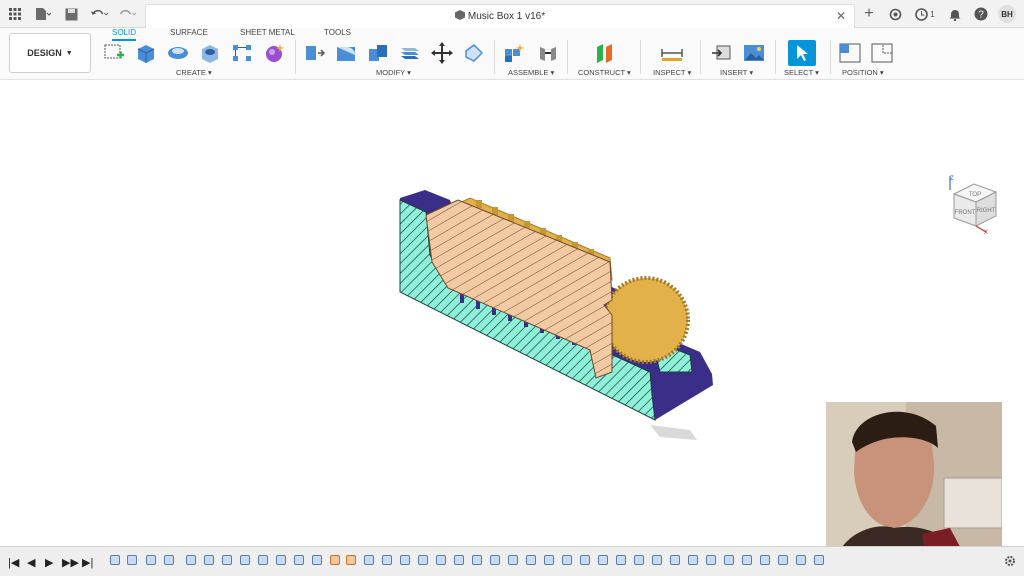 This screenshot has width=1024, height=576. Describe the element at coordinates (393, 72) in the screenshot. I see `modify-menu: MODIFY ▾` at that location.